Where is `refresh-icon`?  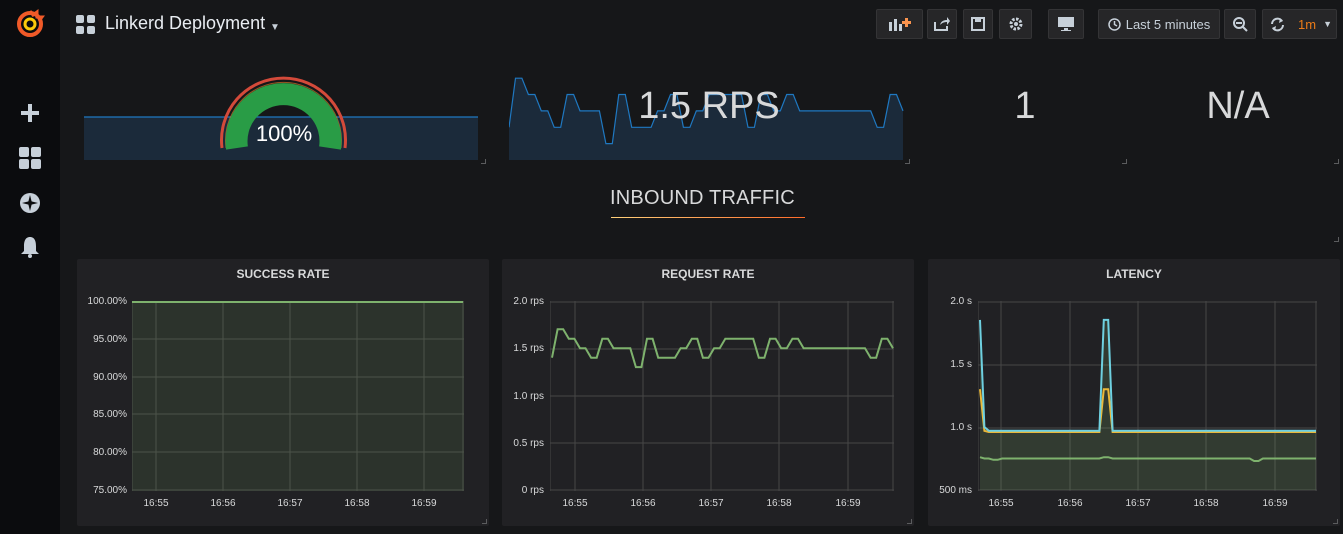 refresh-icon is located at coordinates (1277, 24).